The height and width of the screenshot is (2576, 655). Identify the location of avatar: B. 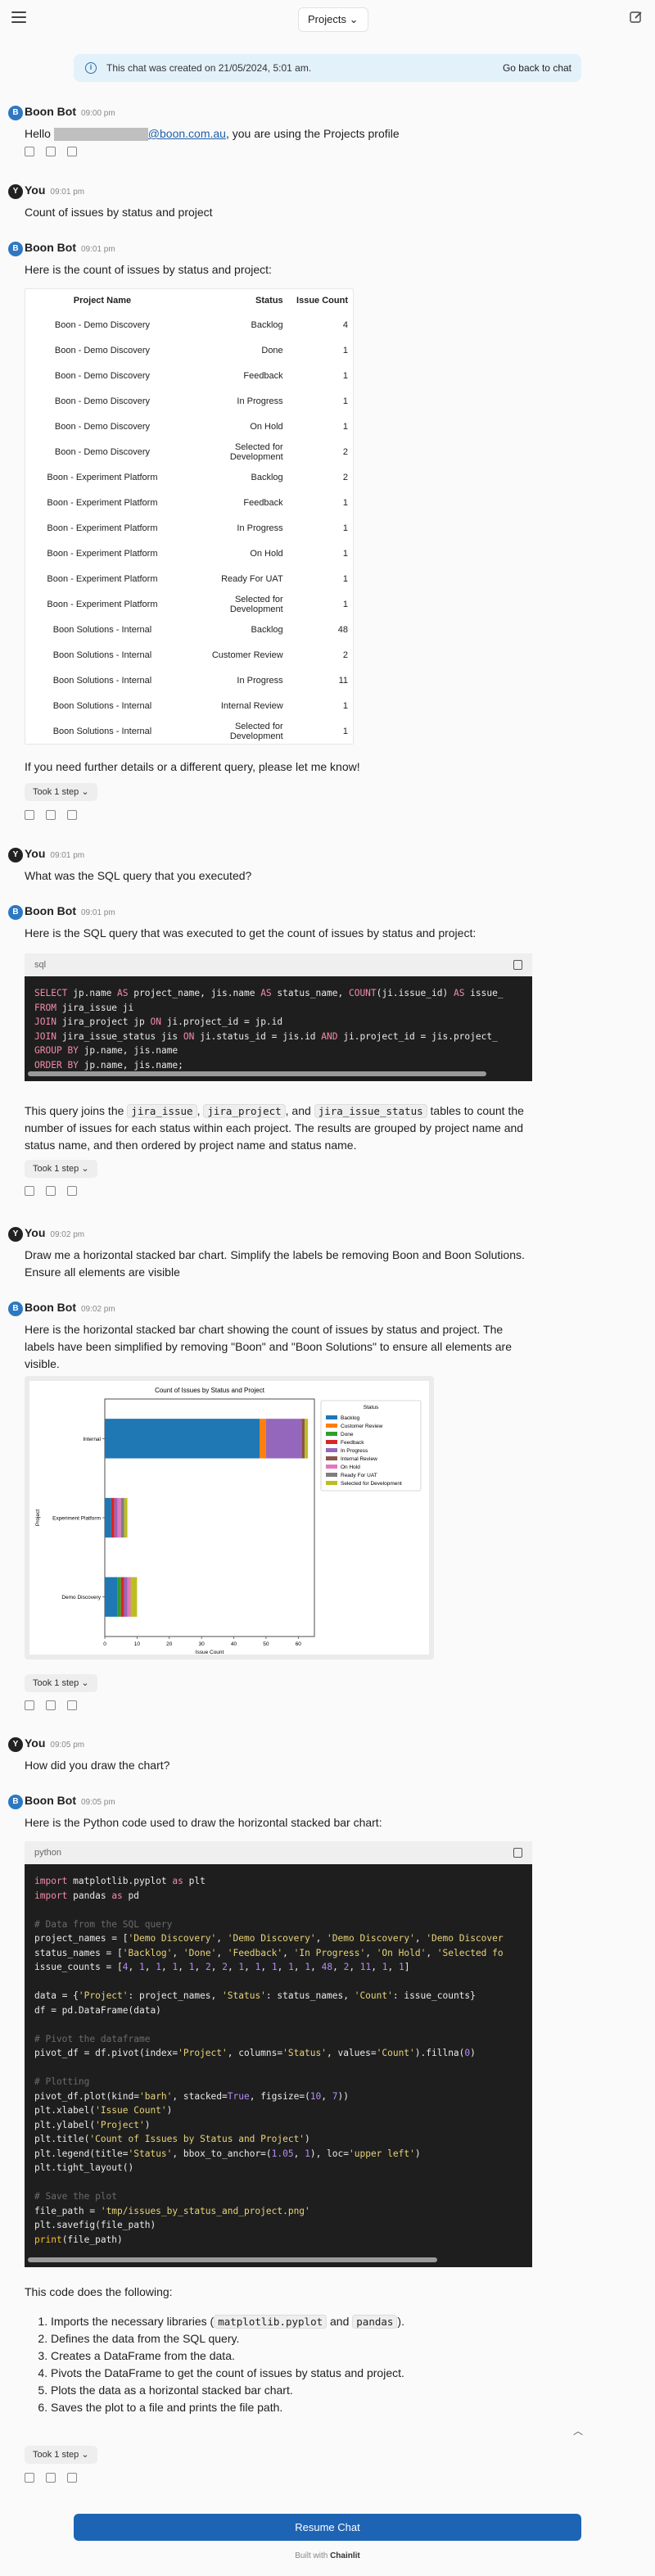
(15, 912).